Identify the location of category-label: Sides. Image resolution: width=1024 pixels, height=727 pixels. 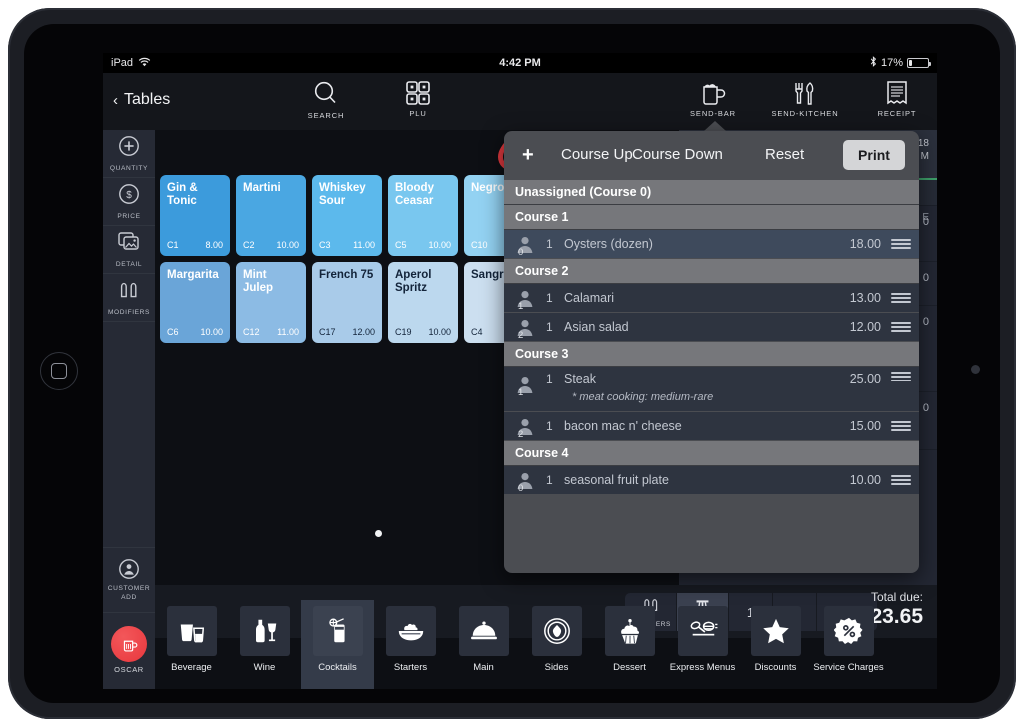
(556, 667).